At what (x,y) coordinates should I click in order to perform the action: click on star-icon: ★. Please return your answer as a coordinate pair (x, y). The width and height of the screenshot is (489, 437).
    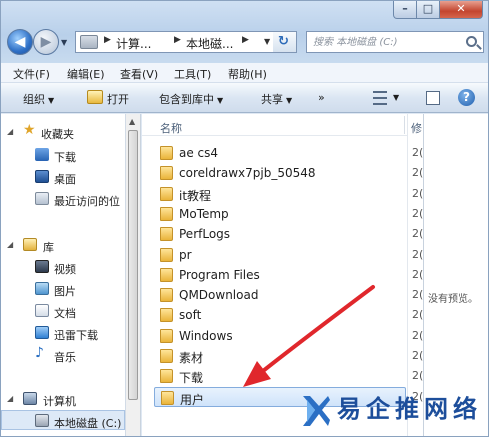
    Looking at the image, I should click on (29, 130).